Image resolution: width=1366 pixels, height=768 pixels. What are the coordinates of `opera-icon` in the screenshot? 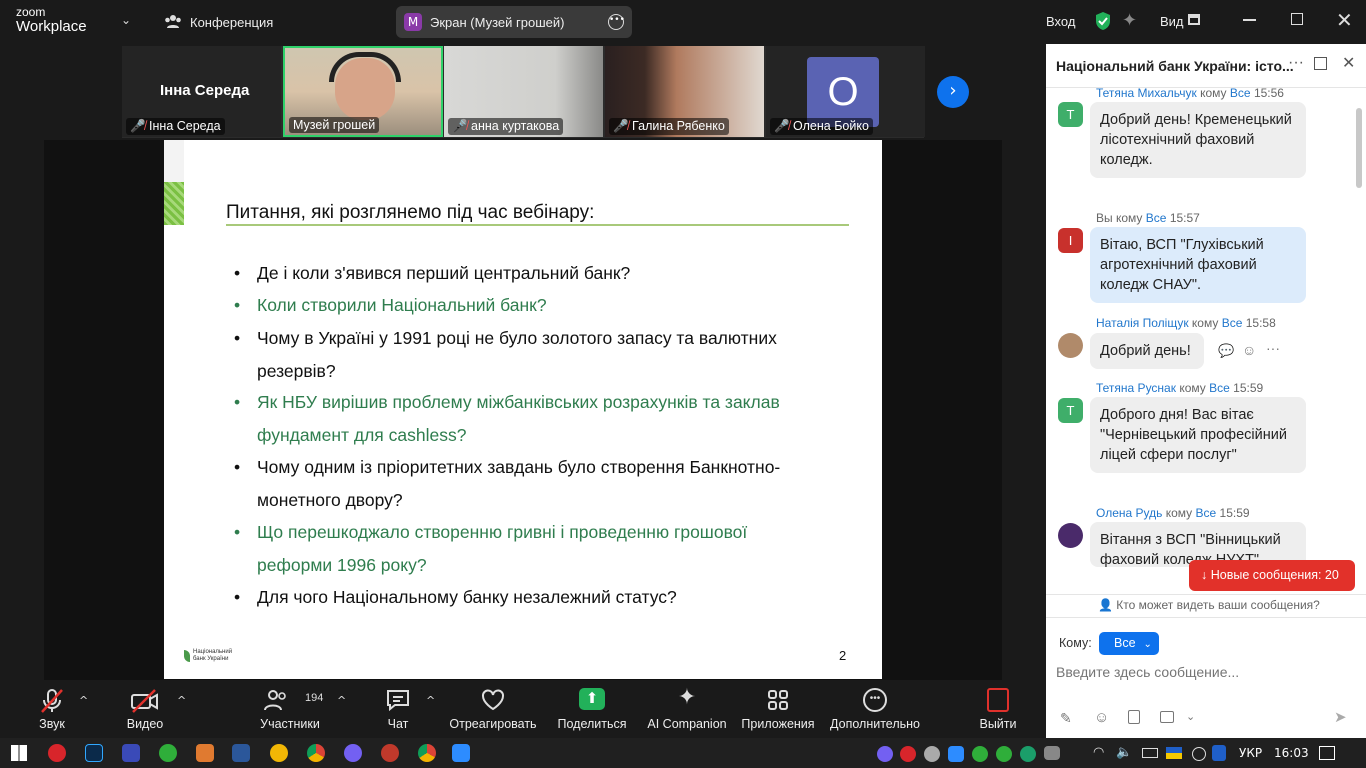 It's located at (57, 753).